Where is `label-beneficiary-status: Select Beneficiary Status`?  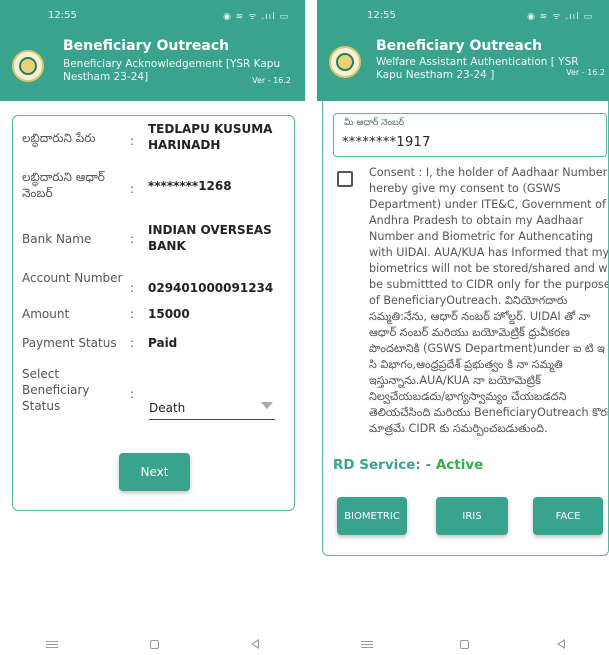 label-beneficiary-status: Select Beneficiary Status is located at coordinates (56, 390).